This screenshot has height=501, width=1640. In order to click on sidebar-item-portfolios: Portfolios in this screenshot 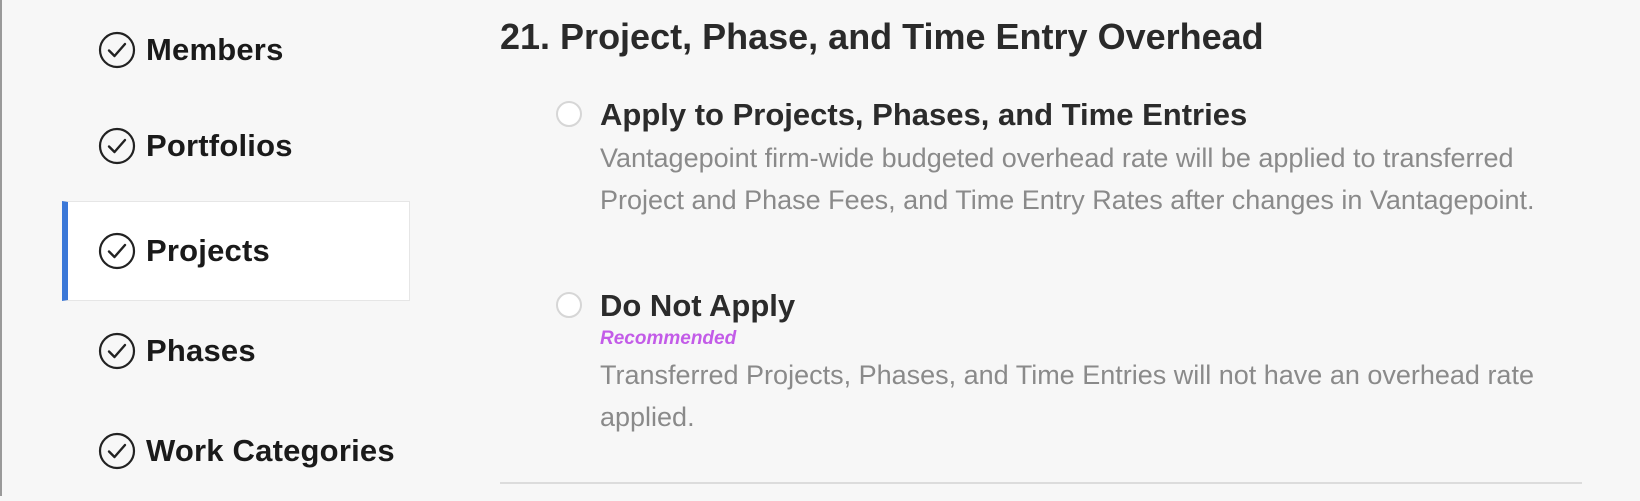, I will do `click(236, 146)`.